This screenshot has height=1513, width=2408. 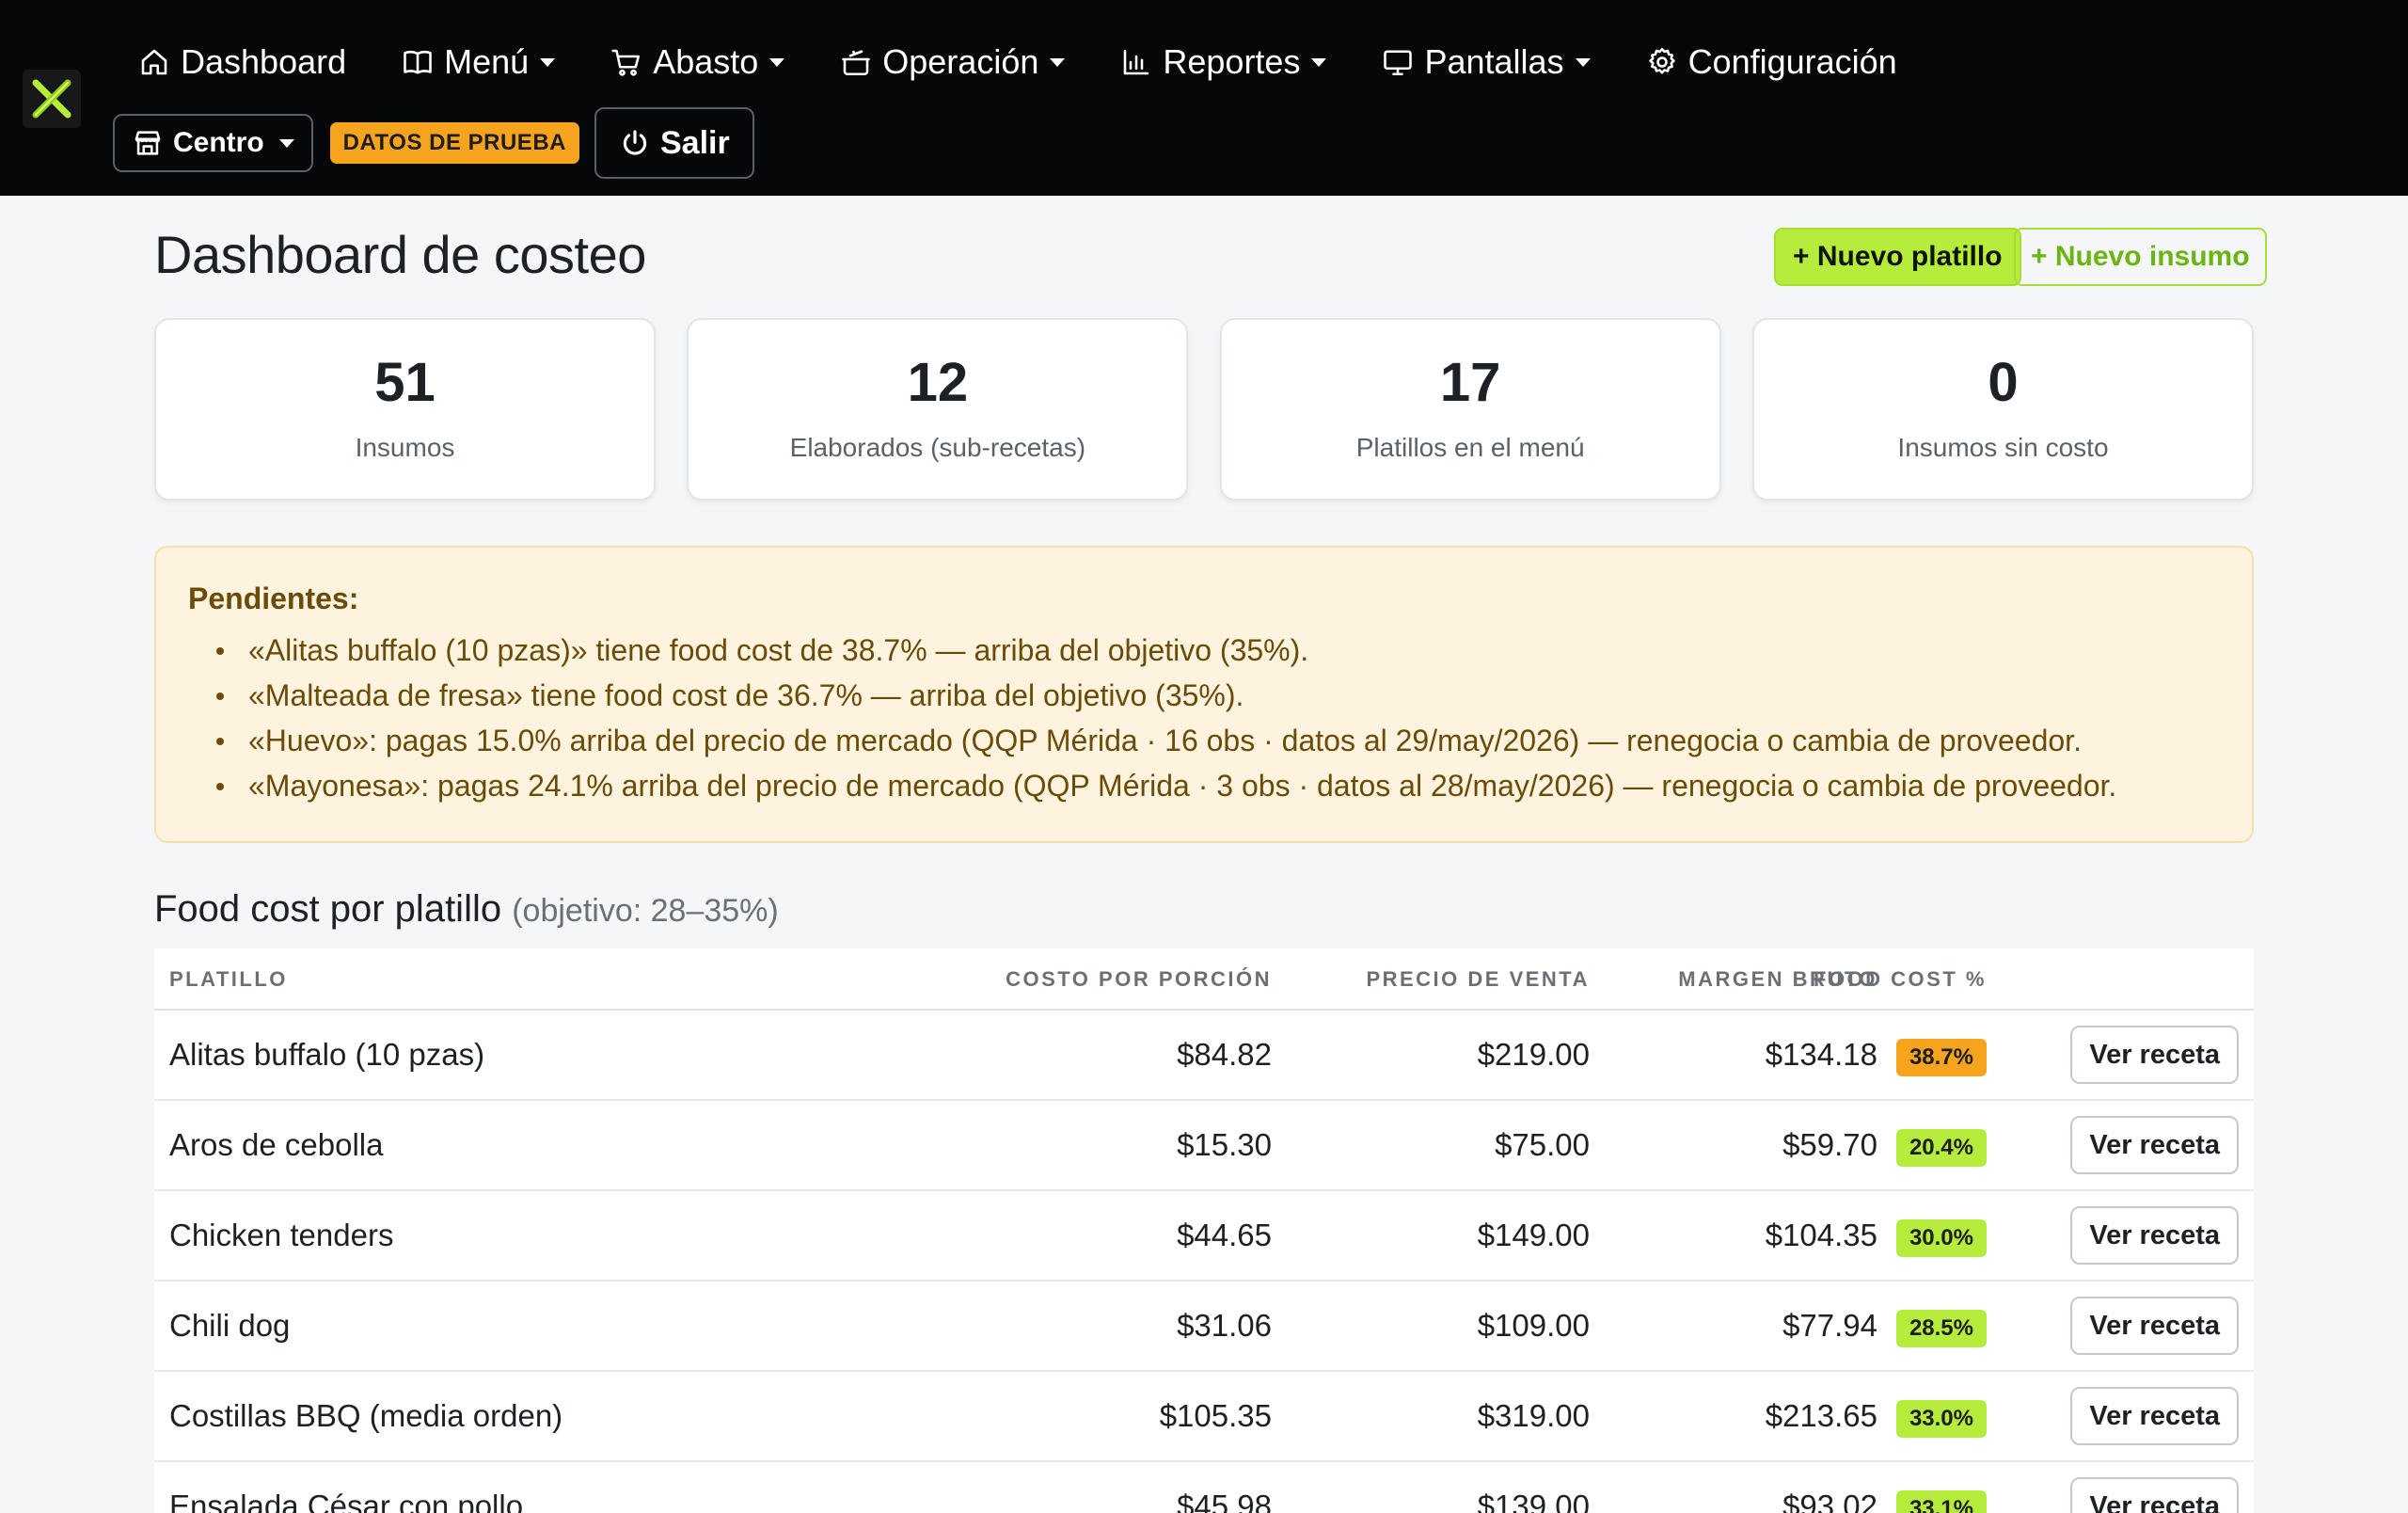 I want to click on nav-configuracion: Configuración, so click(x=1771, y=62).